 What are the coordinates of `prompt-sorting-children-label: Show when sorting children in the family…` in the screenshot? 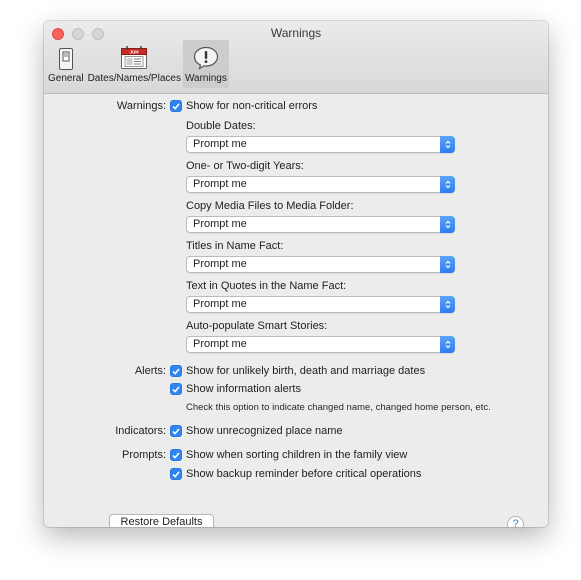 It's located at (297, 455).